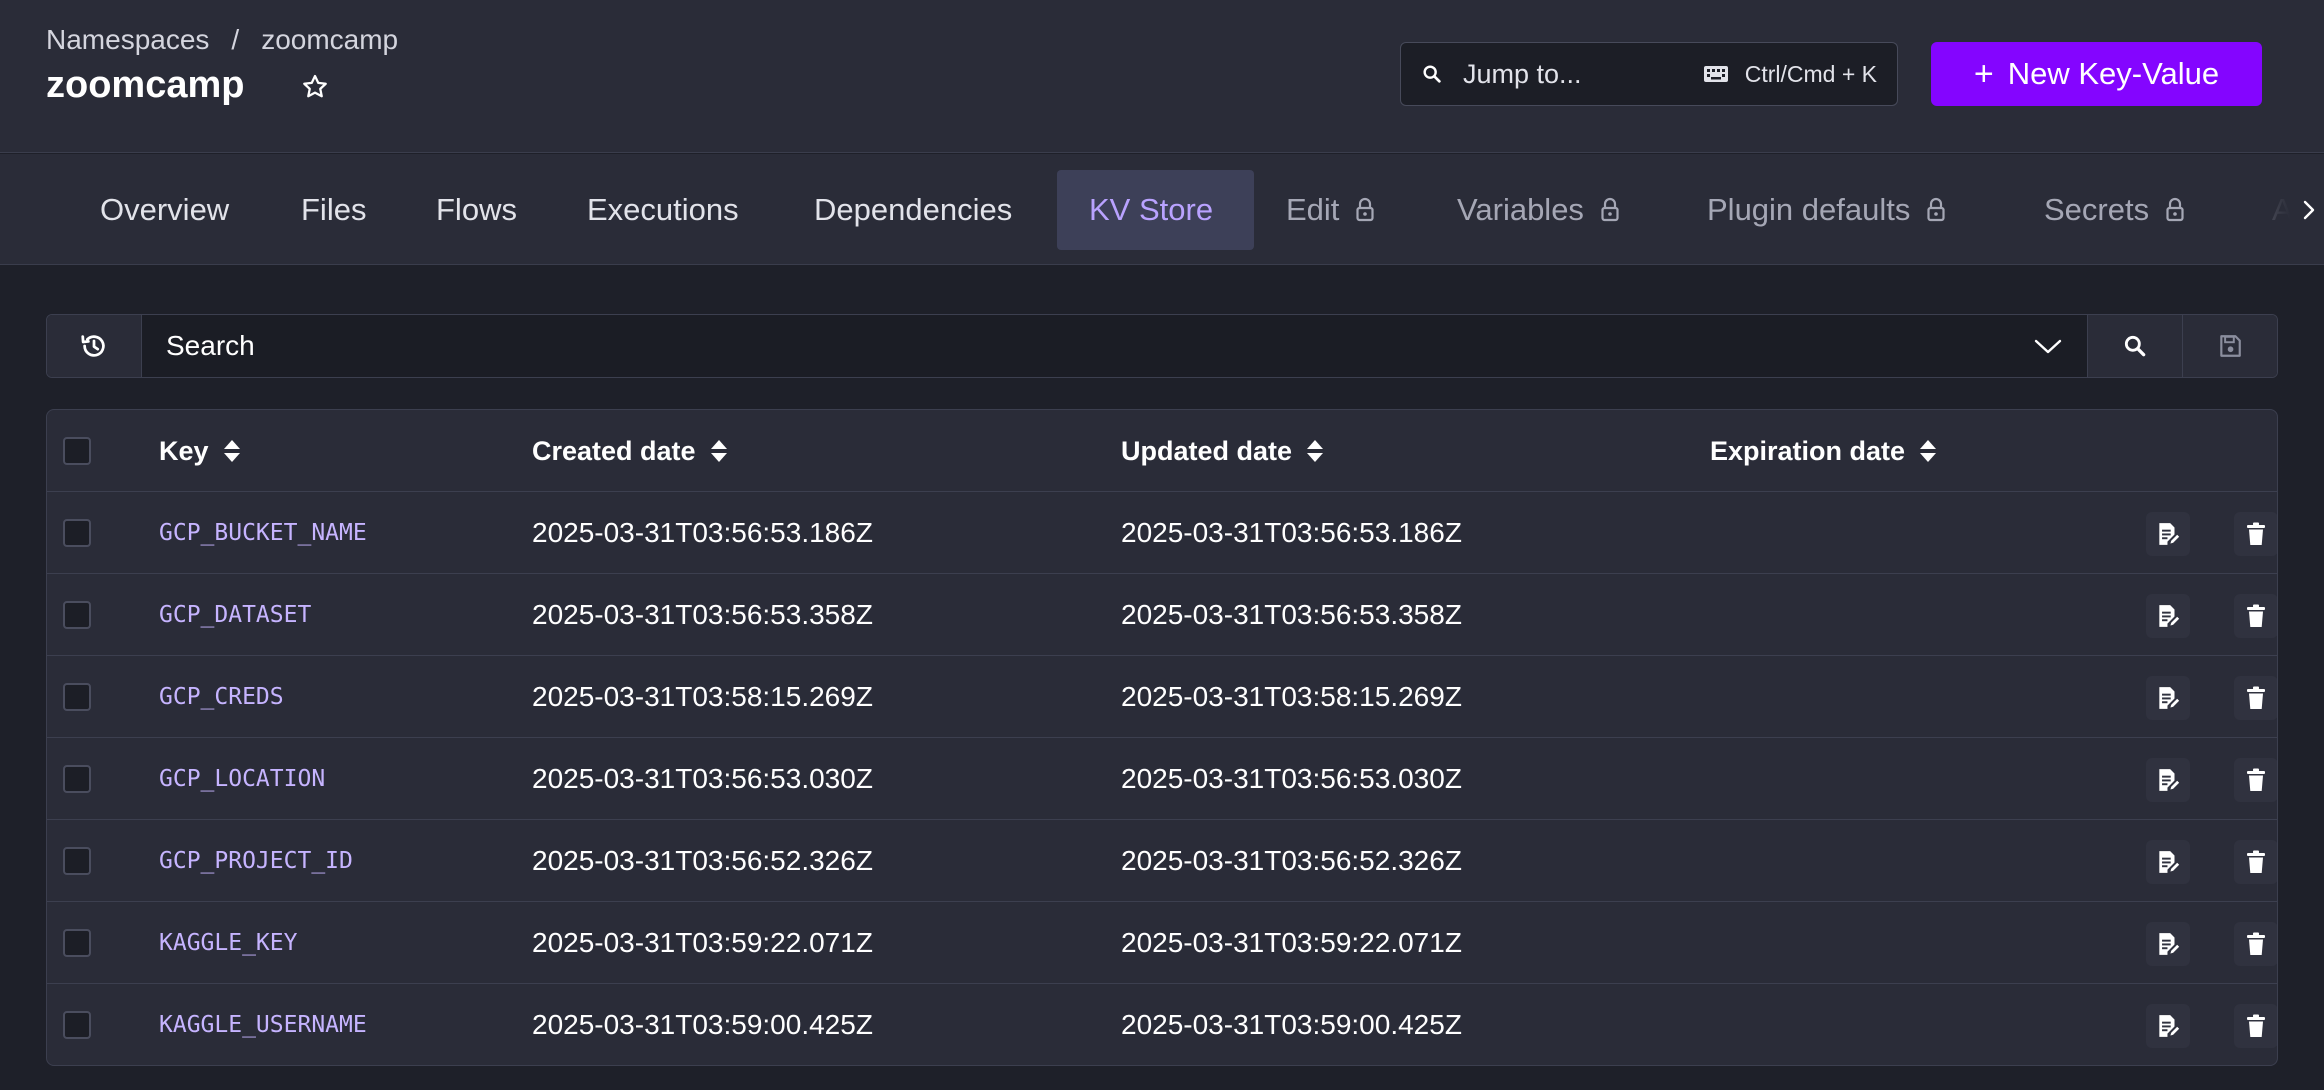  I want to click on column-label: Key, so click(184, 450).